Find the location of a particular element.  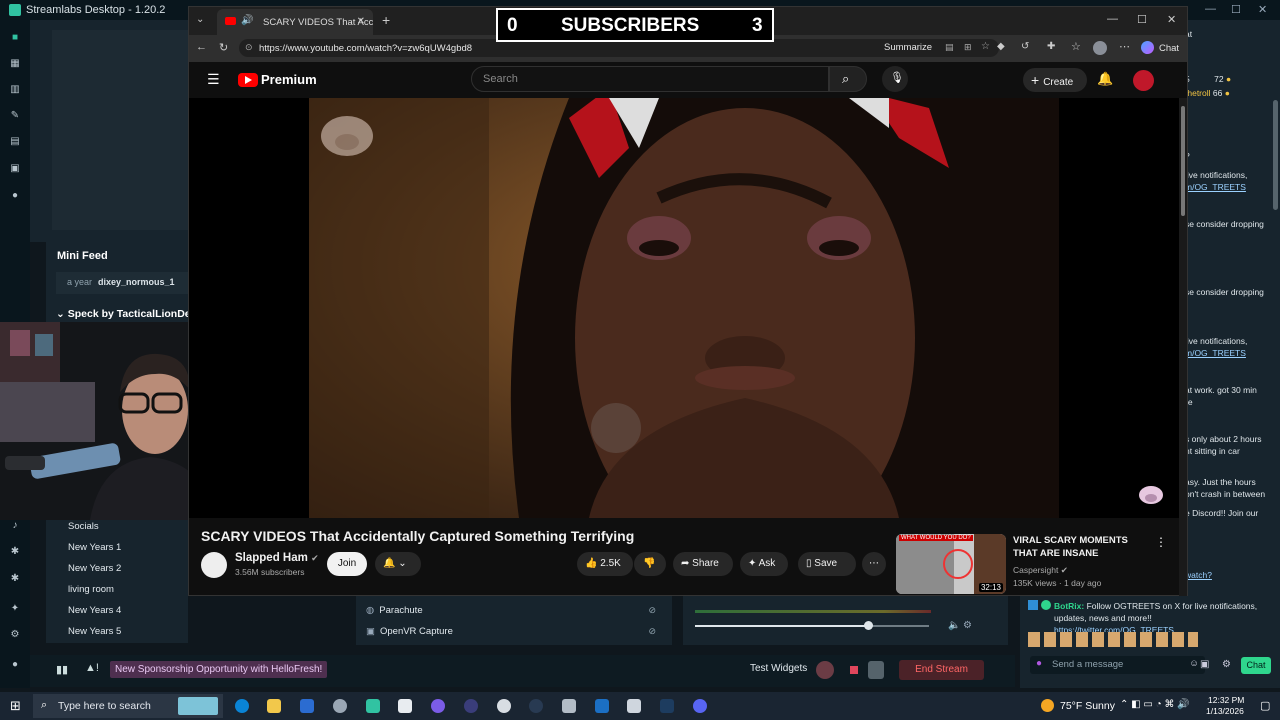

summarize-button: Summarize is located at coordinates (908, 47).